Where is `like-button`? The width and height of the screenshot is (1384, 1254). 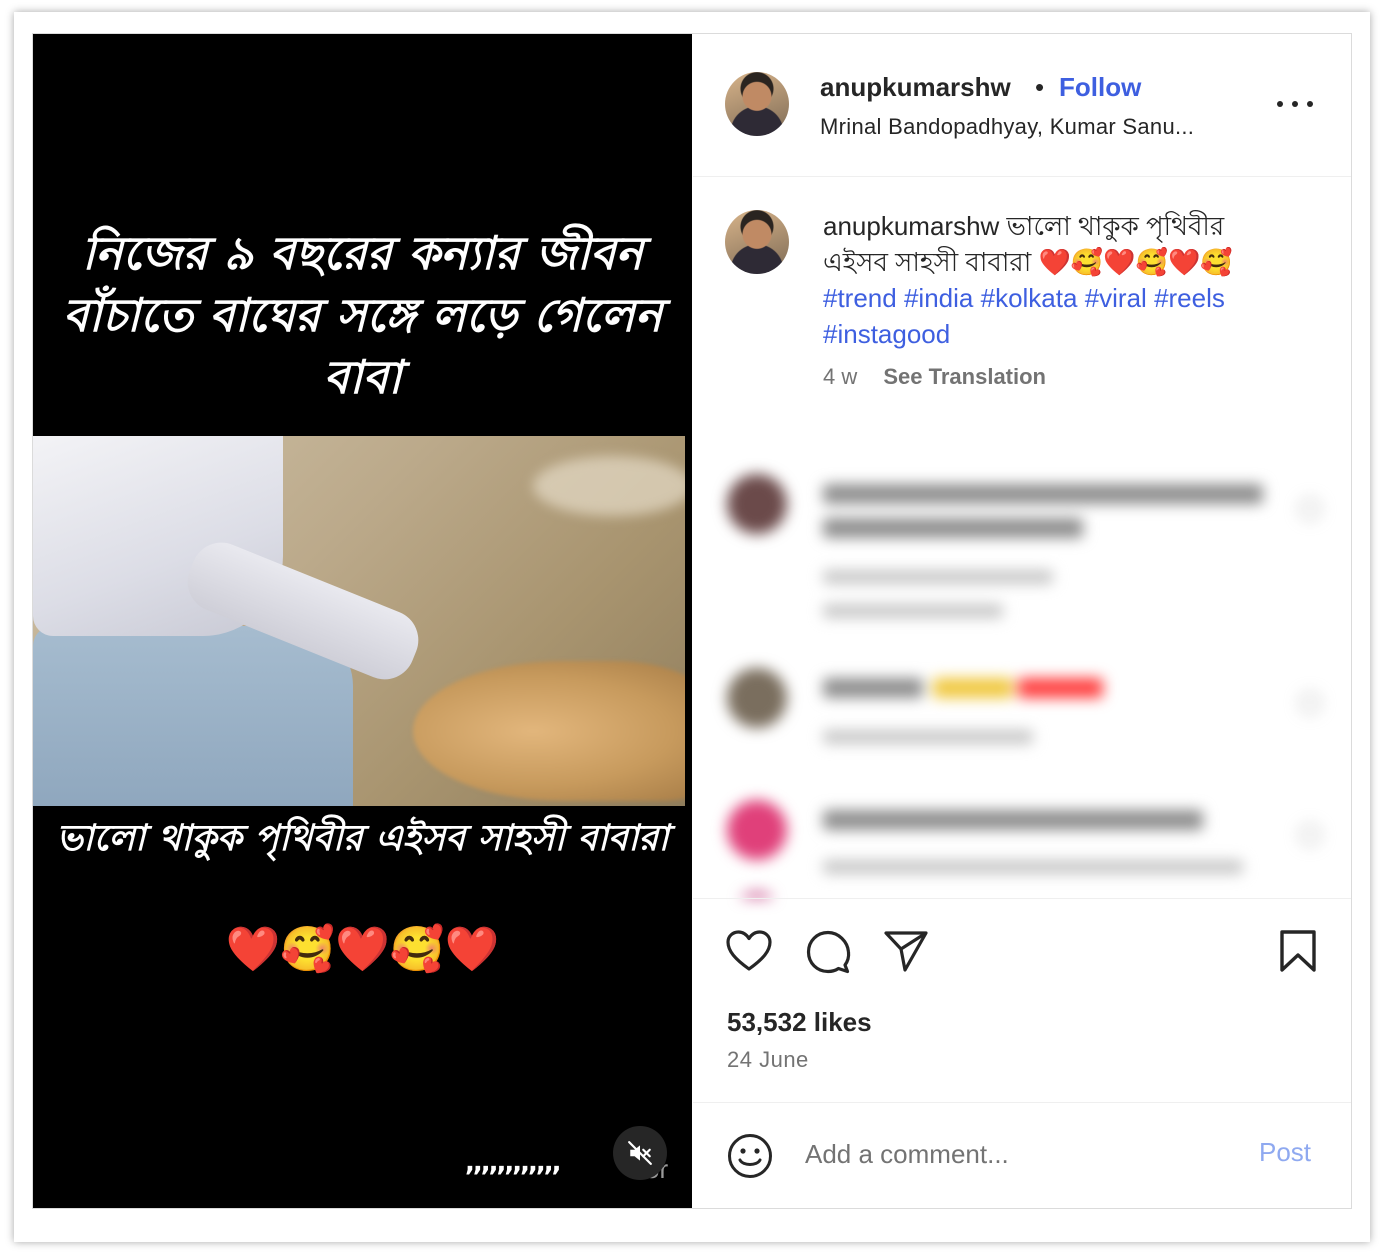 like-button is located at coordinates (749, 953).